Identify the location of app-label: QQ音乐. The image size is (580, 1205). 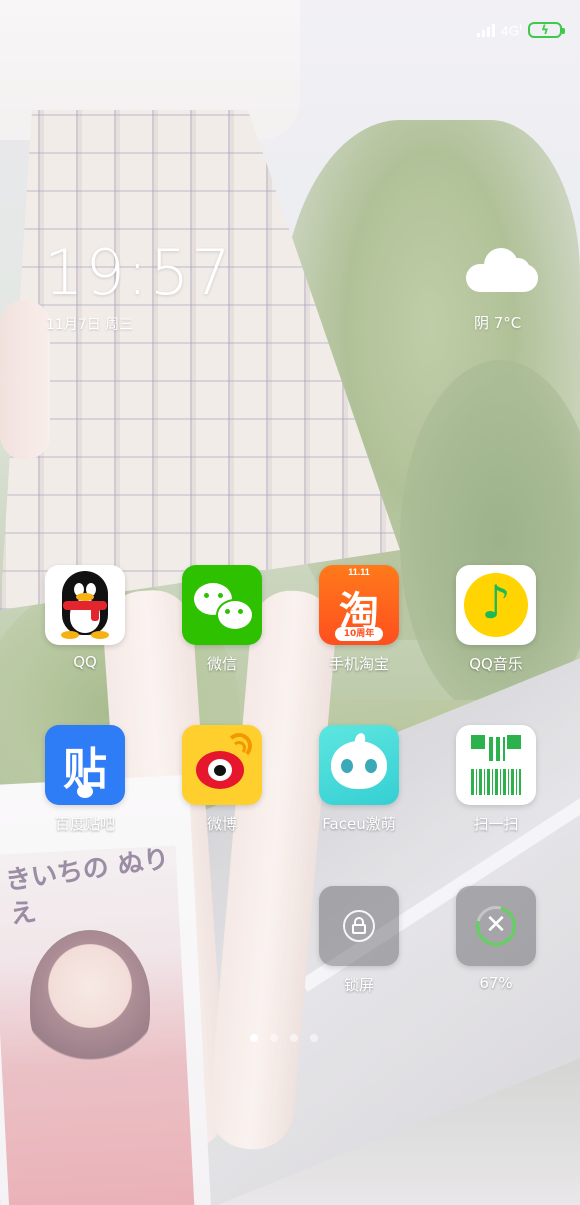
(496, 664).